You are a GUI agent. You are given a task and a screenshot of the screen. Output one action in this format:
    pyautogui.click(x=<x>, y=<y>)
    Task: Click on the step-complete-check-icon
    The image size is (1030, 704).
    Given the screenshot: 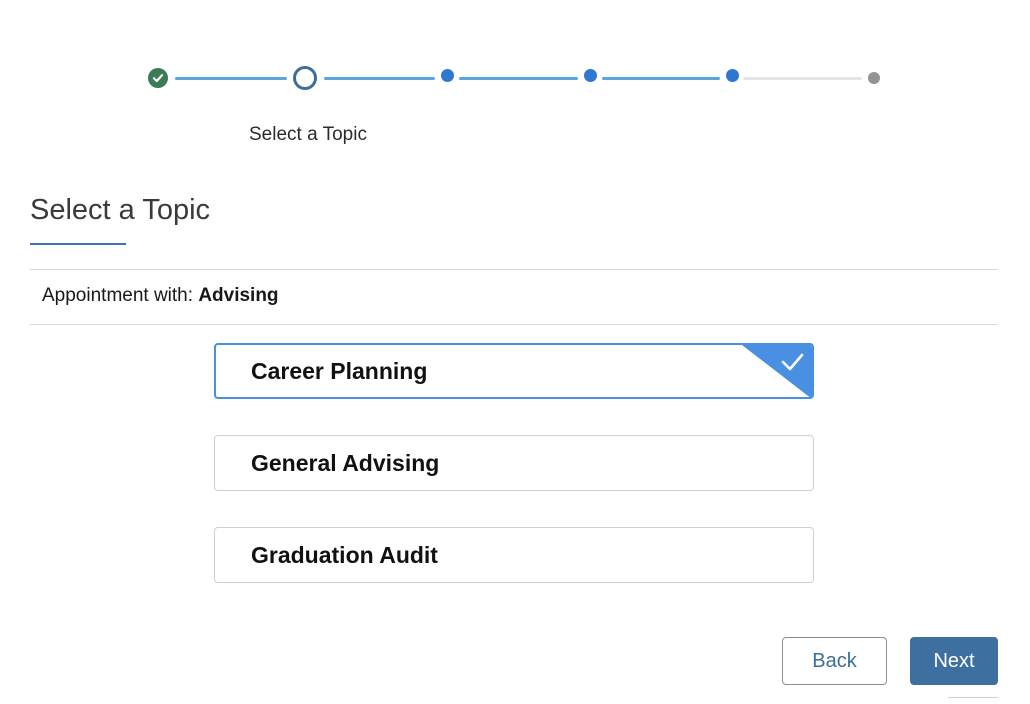 What is the action you would take?
    pyautogui.click(x=158, y=78)
    